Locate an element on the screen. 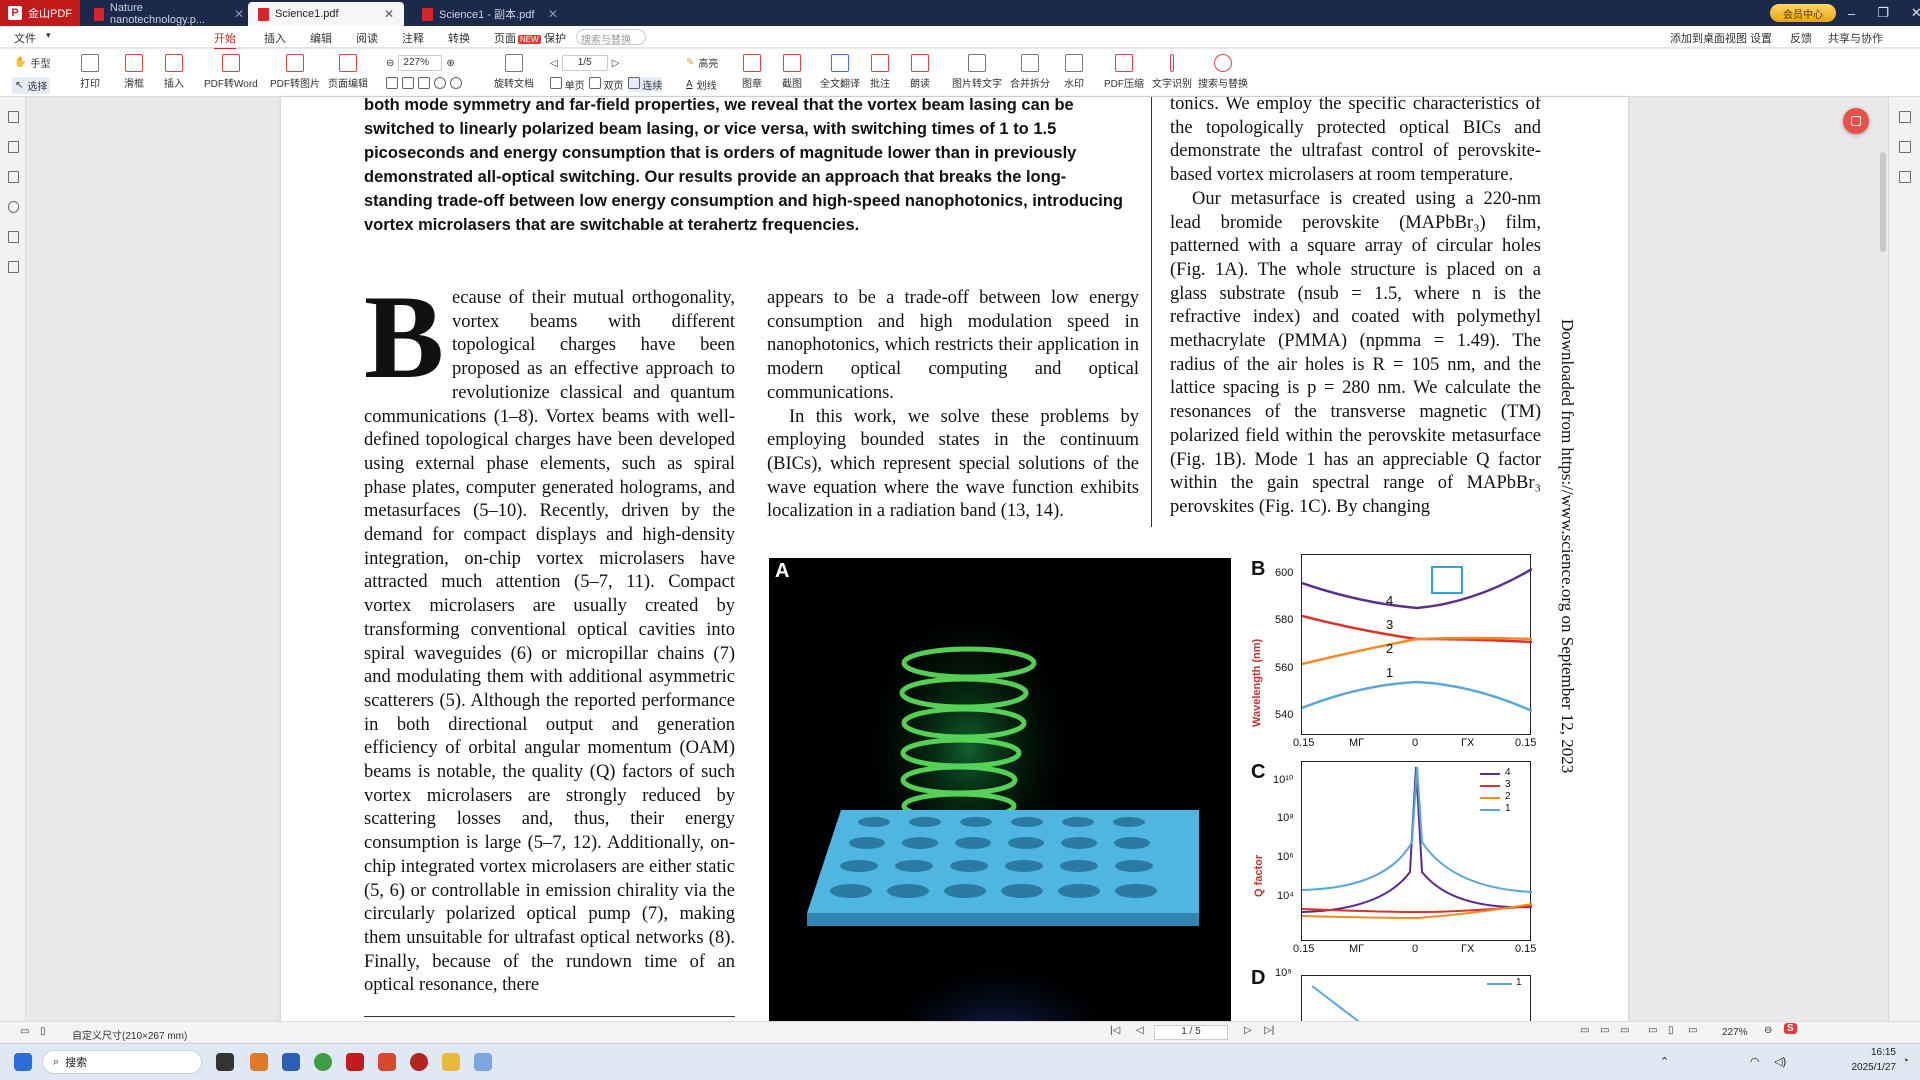  screenshot-button: 截图 is located at coordinates (792, 72).